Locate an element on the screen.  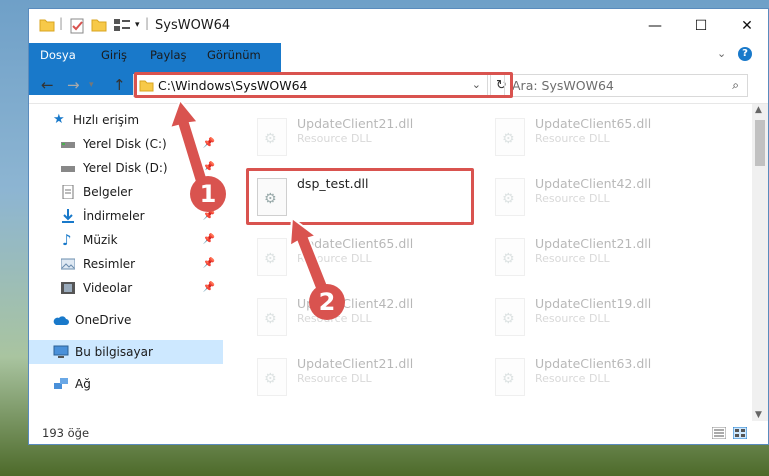
step-2-badge: 2 is located at coordinates (327, 302).